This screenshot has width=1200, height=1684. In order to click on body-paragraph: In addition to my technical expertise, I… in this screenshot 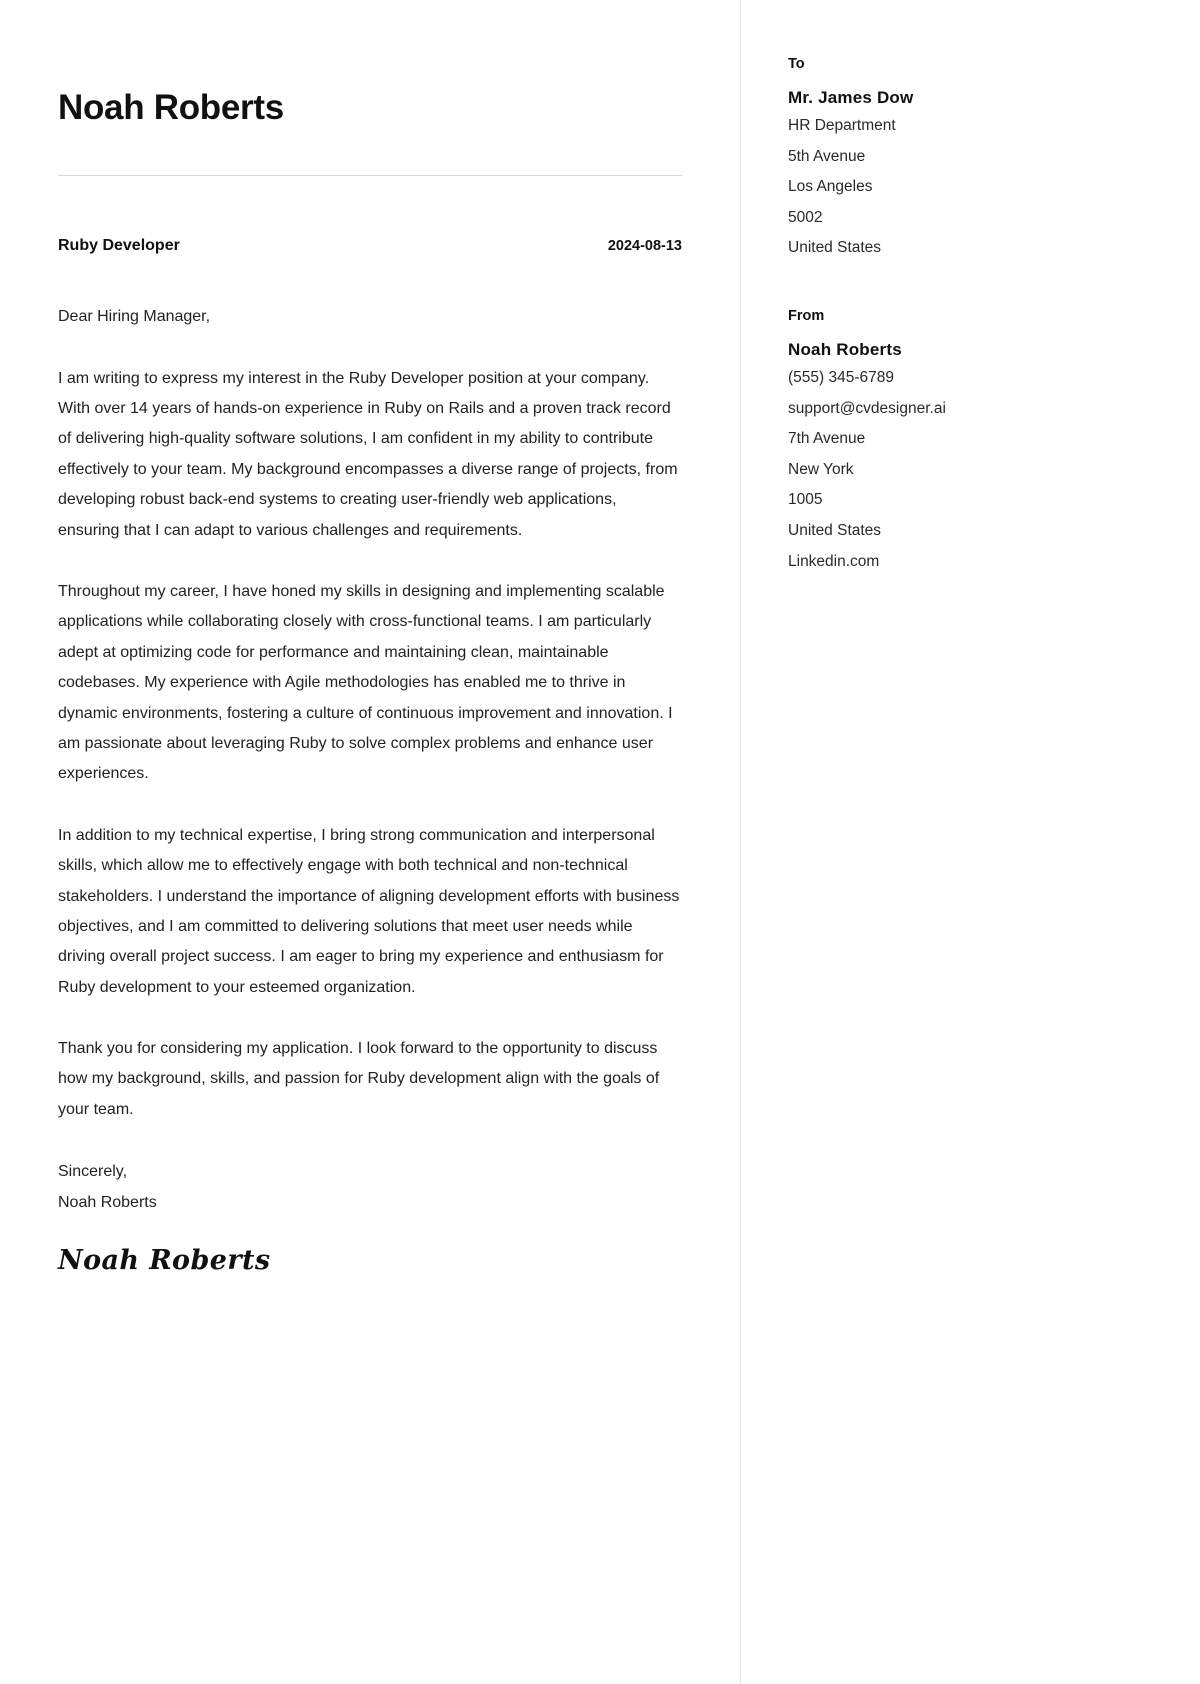, I will do `click(369, 911)`.